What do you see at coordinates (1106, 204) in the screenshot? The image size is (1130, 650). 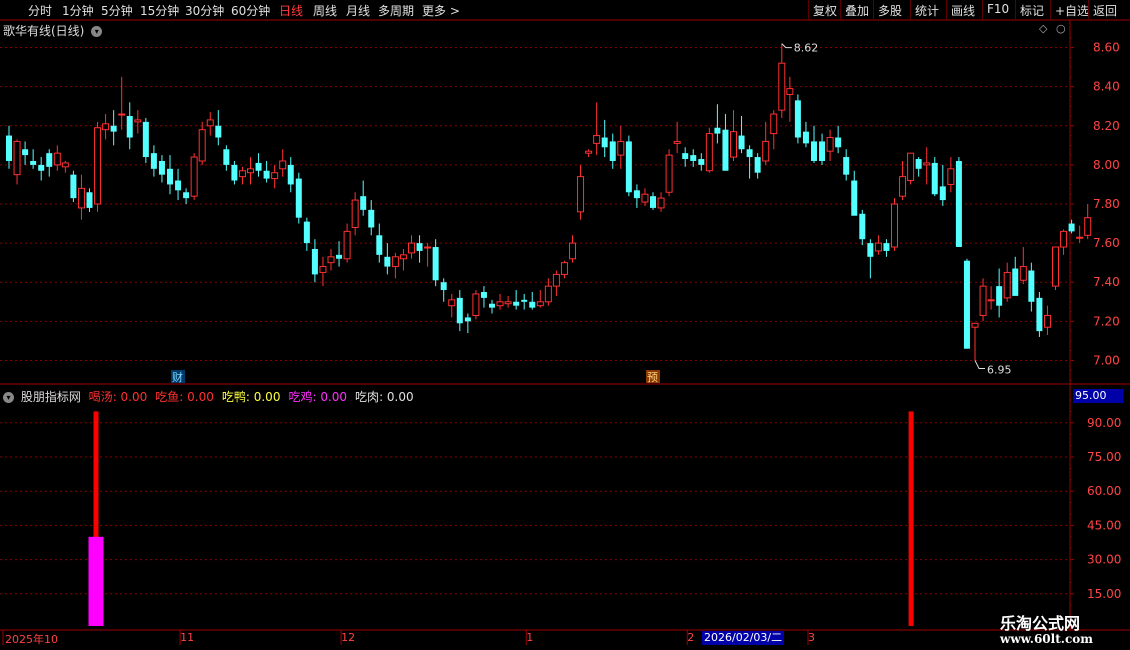 I see `y-tick-label: 7.80` at bounding box center [1106, 204].